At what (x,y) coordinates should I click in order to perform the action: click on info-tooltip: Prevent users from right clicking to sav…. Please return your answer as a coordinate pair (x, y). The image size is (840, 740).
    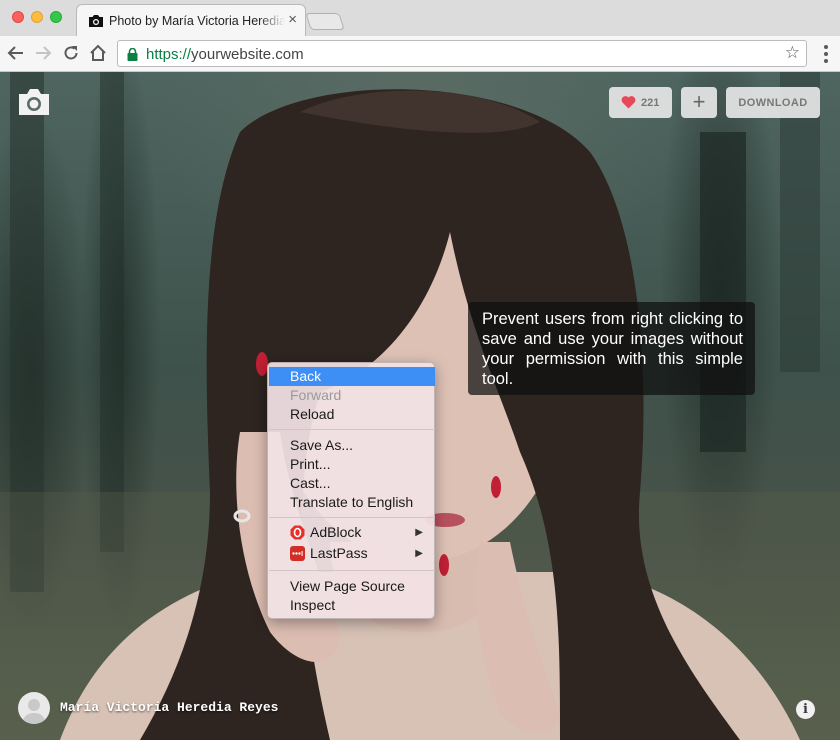
    Looking at the image, I should click on (611, 348).